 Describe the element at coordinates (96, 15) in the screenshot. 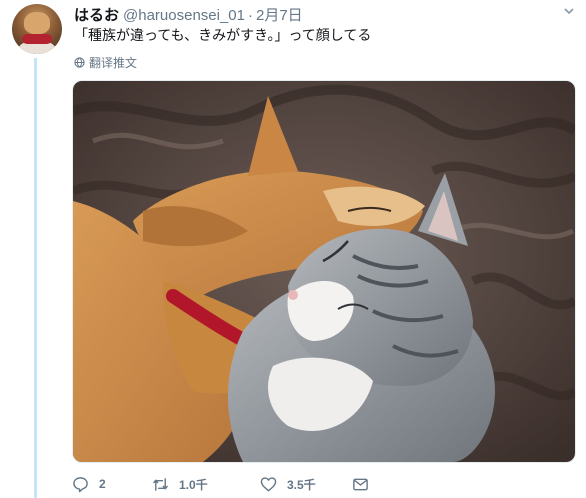

I see `display-name: はるお` at that location.